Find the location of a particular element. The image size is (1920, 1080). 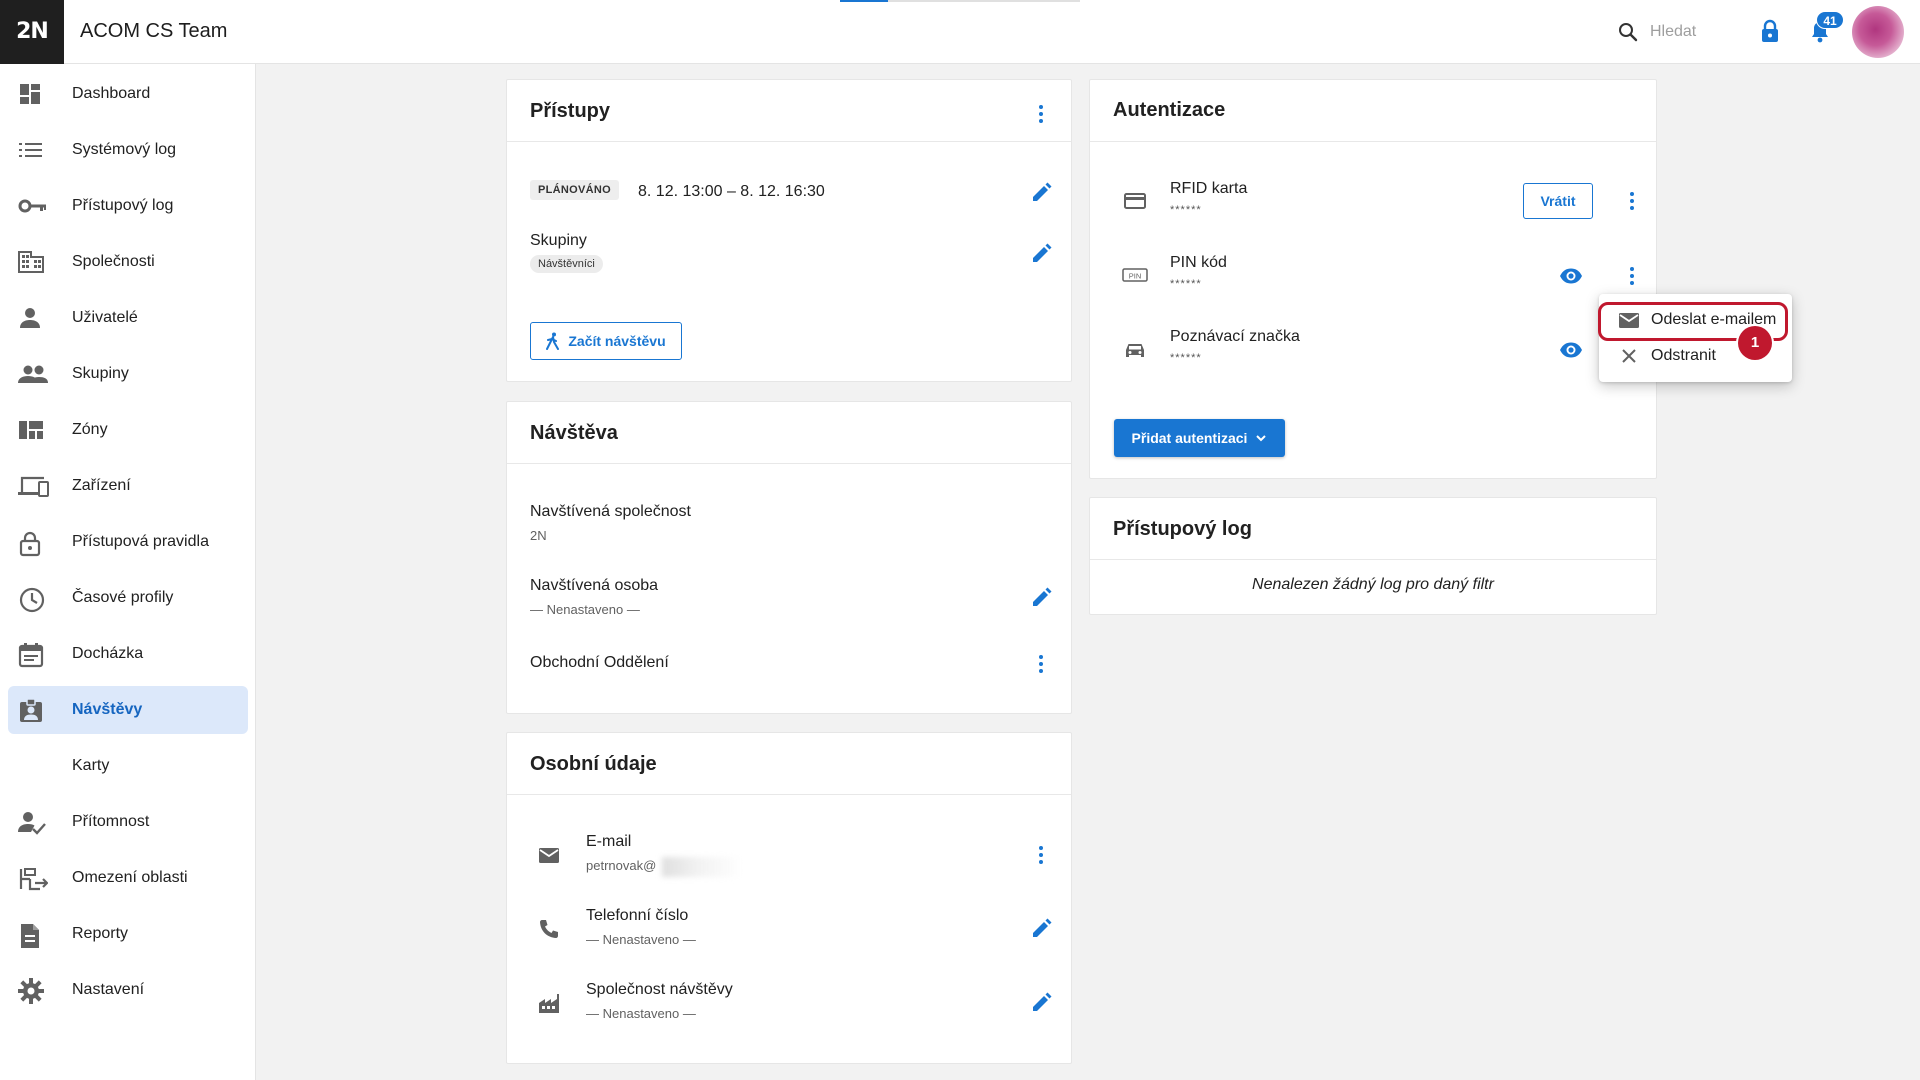

sidebar-item-label: Návštěvy is located at coordinates (107, 709).